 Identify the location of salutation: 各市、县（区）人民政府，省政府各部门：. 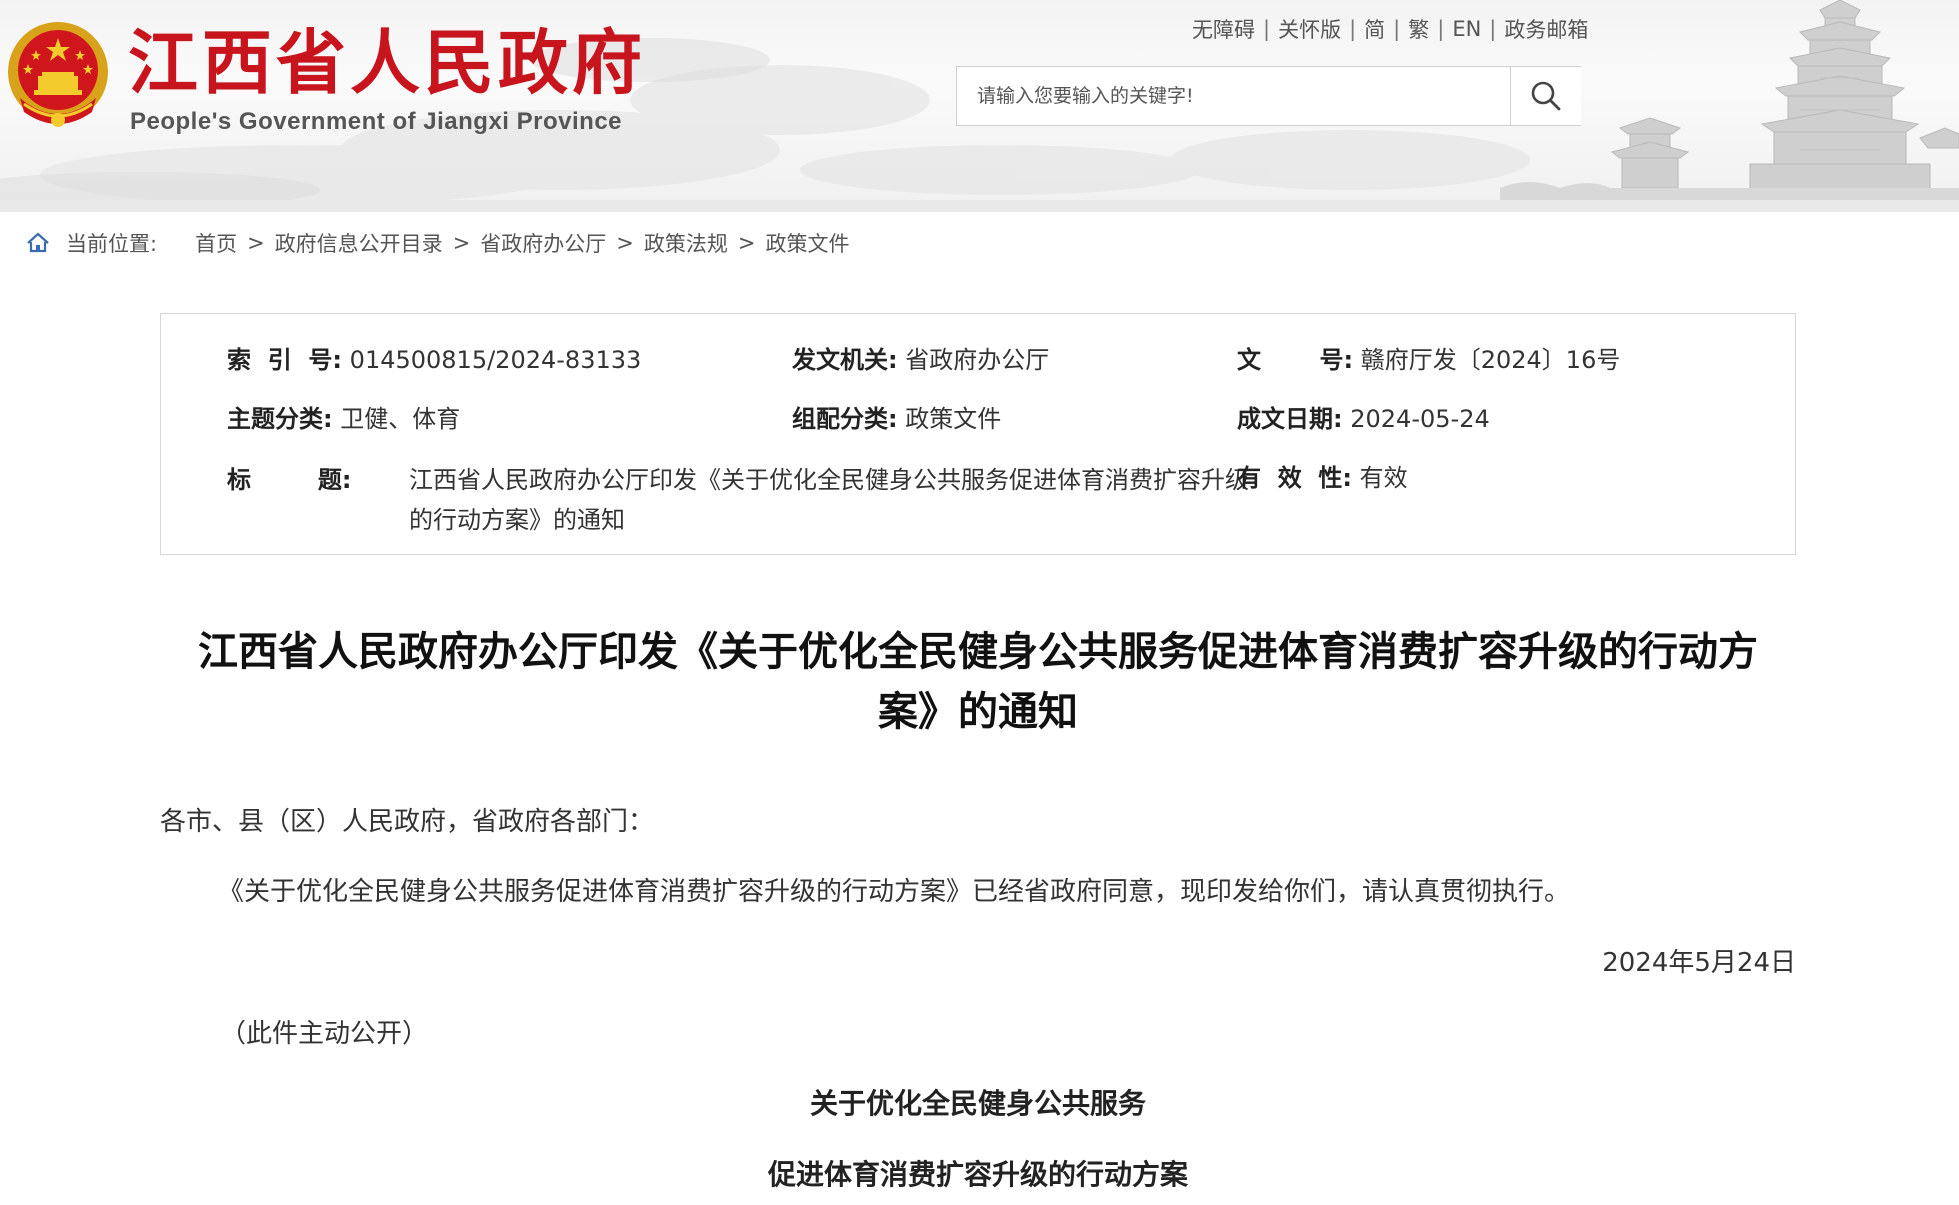
(407, 822).